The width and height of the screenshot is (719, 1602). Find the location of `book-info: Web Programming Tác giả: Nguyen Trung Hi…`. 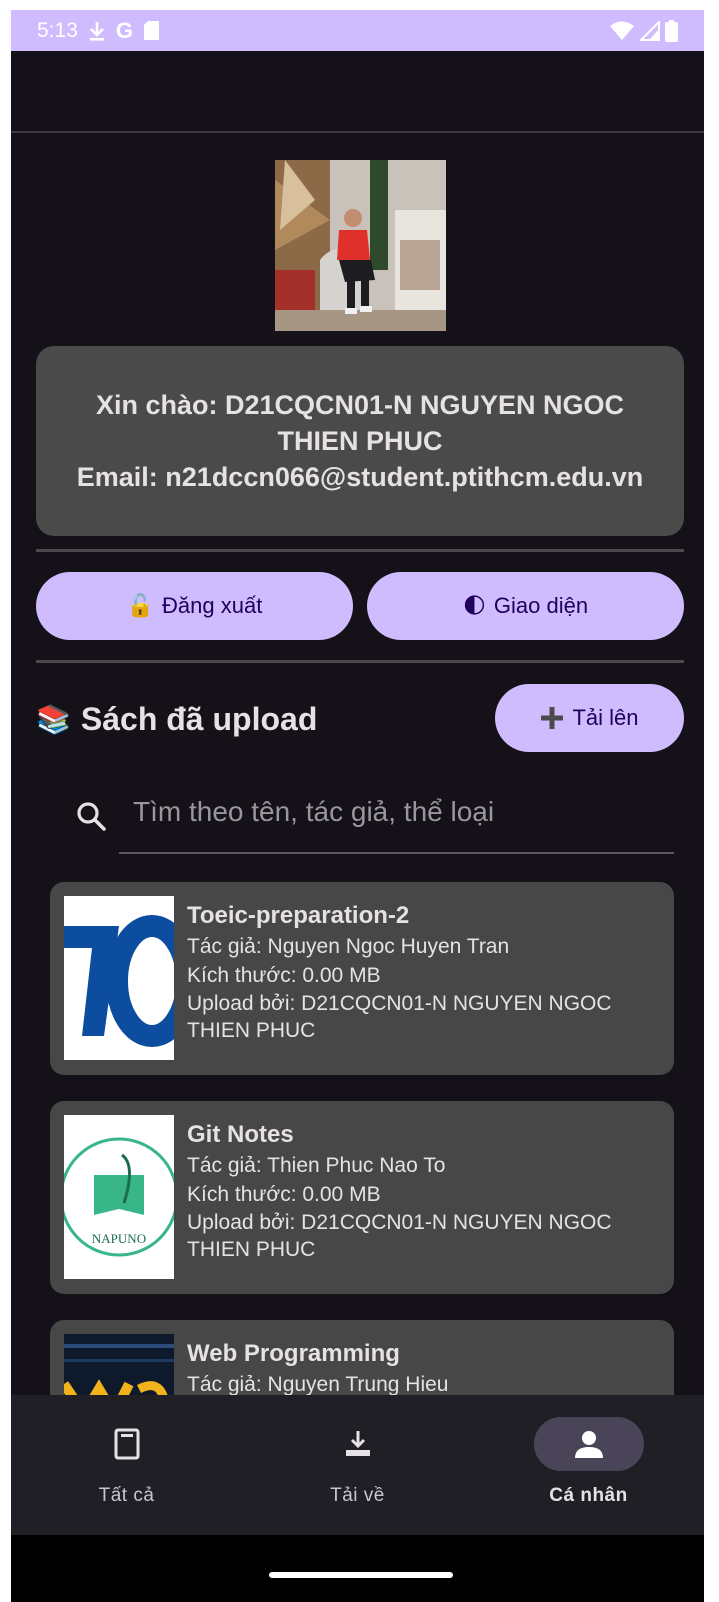

book-info: Web Programming Tác giả: Nguyen Trung Hi… is located at coordinates (422, 1368).